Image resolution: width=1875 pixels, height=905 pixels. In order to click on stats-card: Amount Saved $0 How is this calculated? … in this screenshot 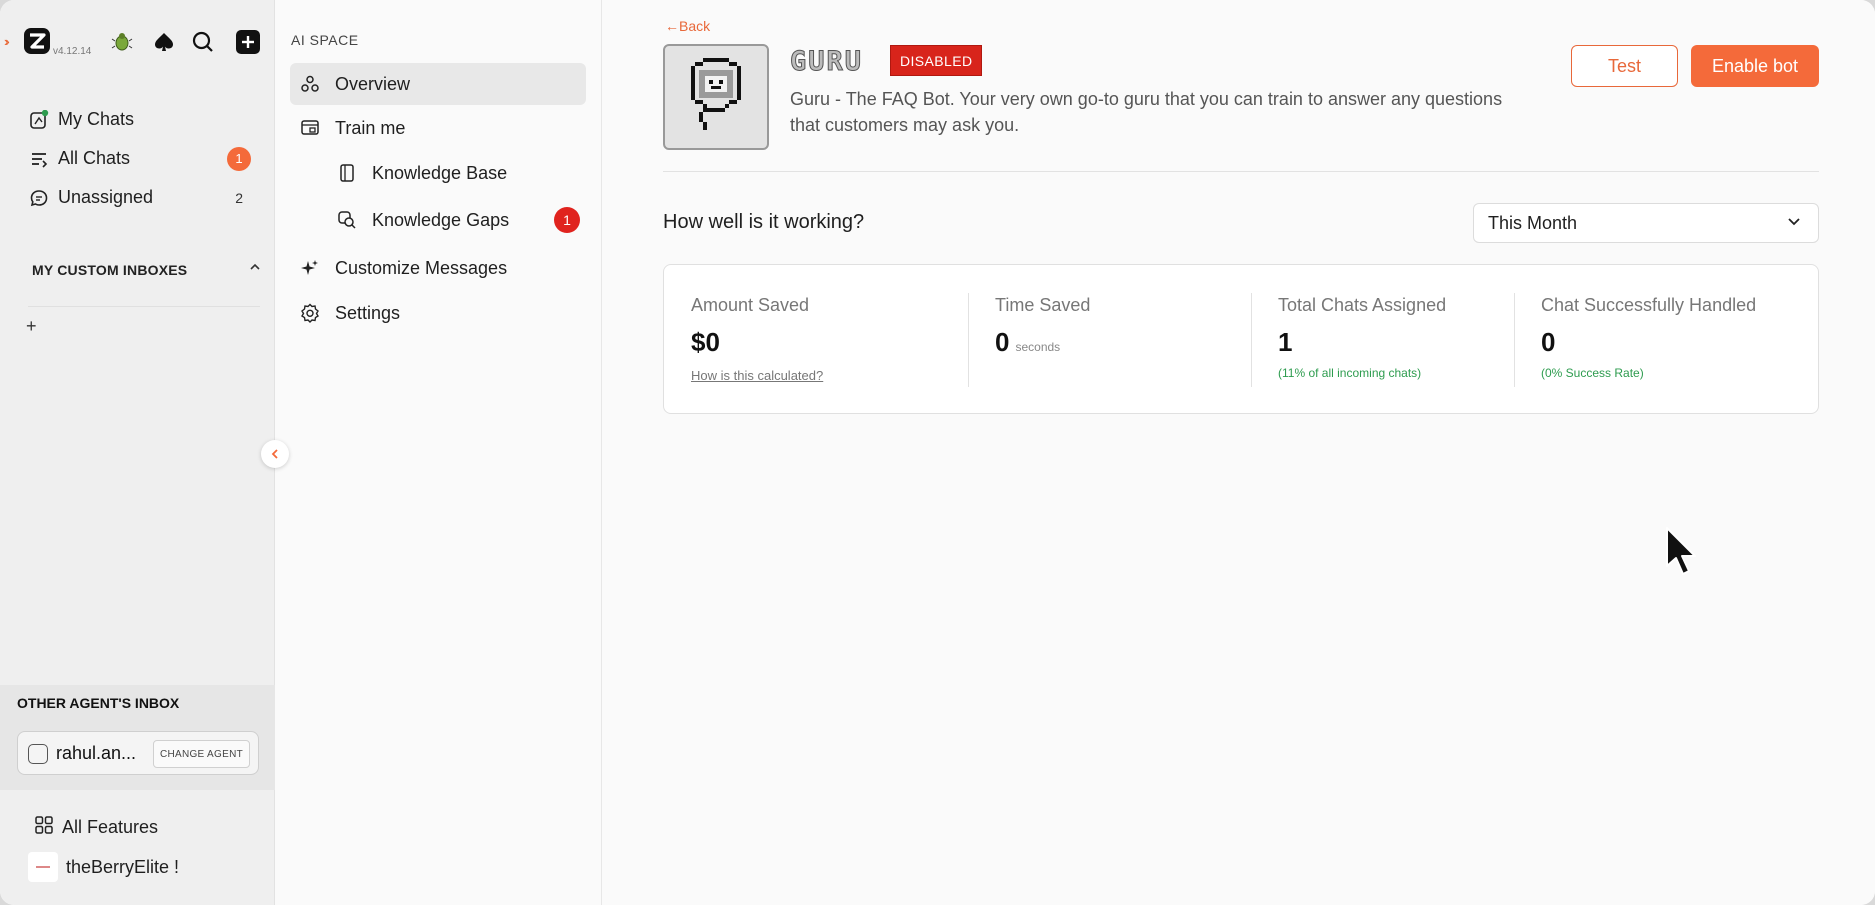, I will do `click(1241, 339)`.